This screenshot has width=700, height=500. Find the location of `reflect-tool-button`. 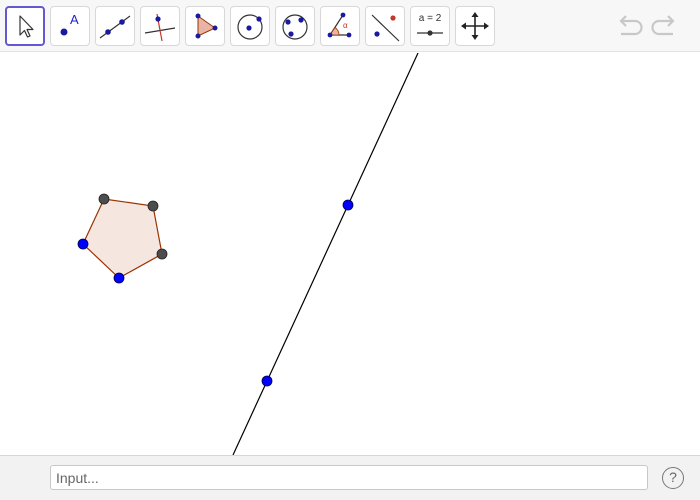

reflect-tool-button is located at coordinates (385, 26).